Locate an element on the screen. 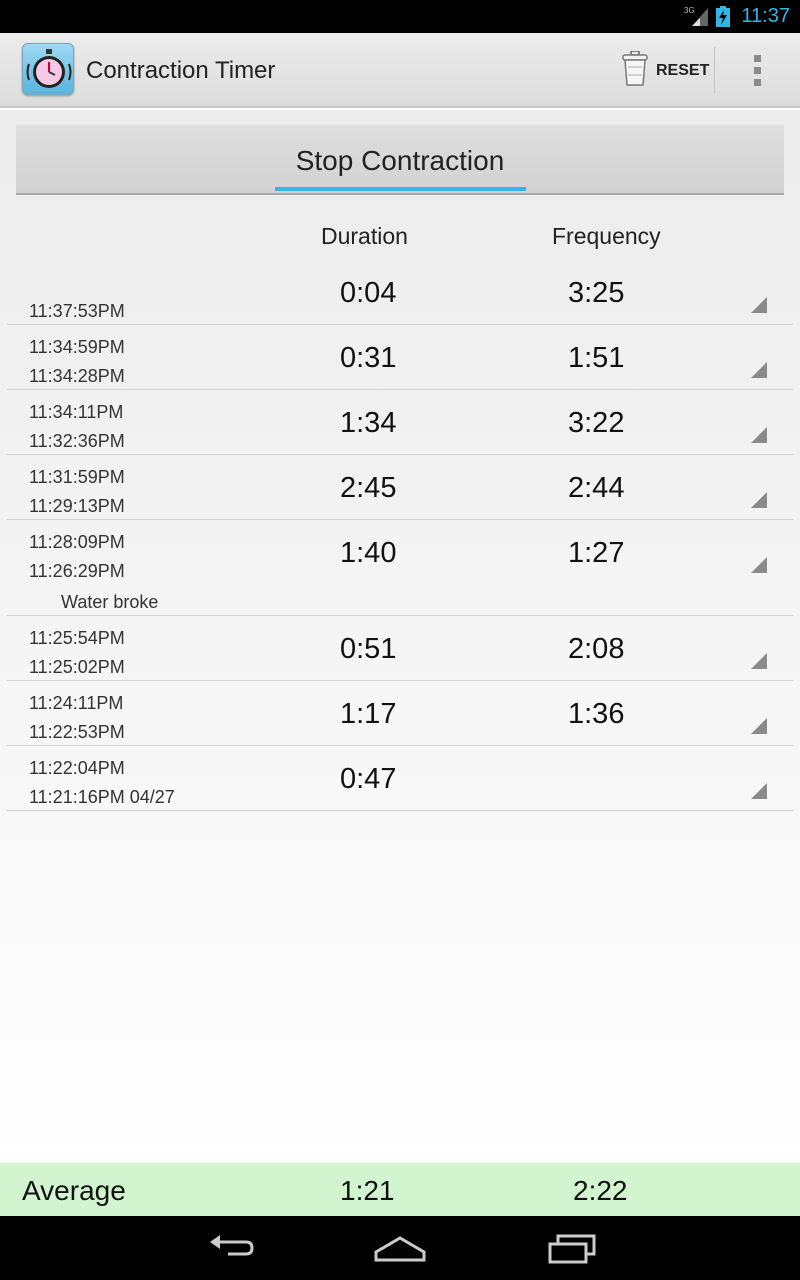 This screenshot has width=800, height=1280. frequency-value: 2:08 is located at coordinates (596, 649).